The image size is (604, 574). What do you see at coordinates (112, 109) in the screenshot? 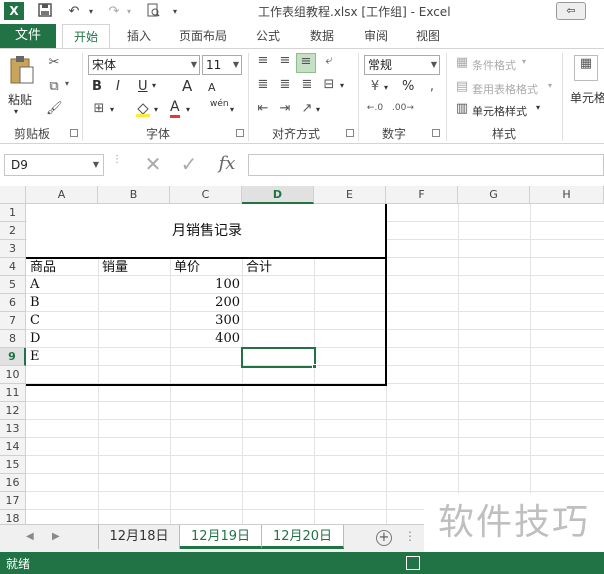
I see `borders-dropdown-icon: ▾` at bounding box center [112, 109].